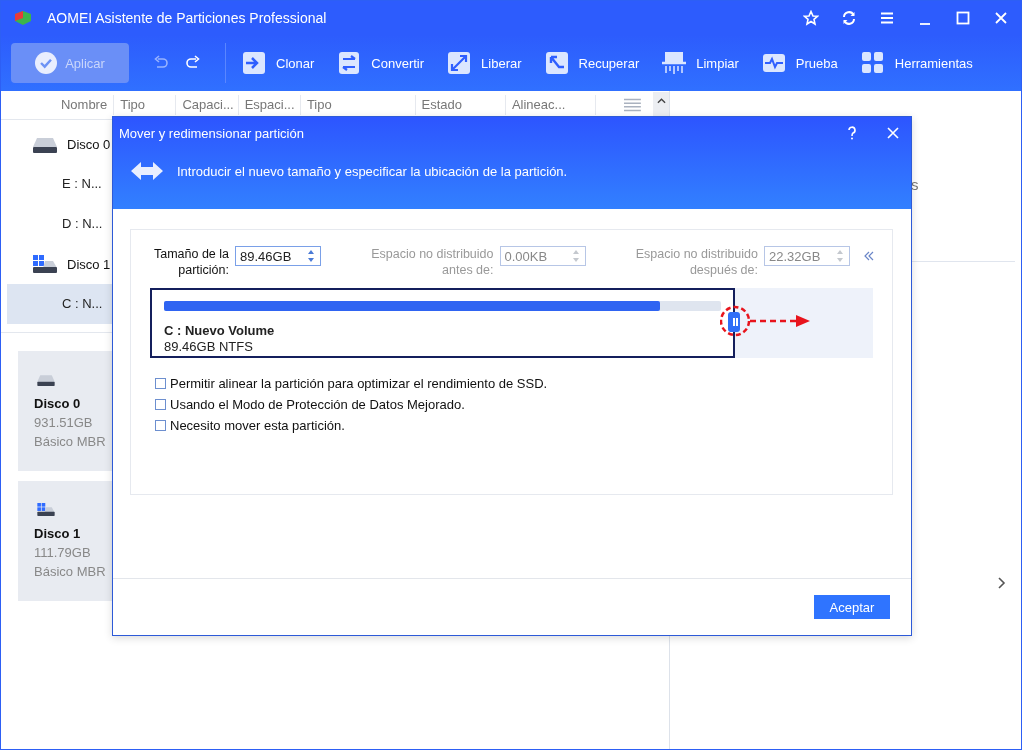 This screenshot has height=750, width=1022. What do you see at coordinates (696, 262) in the screenshot?
I see `field-label: Espacio no distribuido después de:` at bounding box center [696, 262].